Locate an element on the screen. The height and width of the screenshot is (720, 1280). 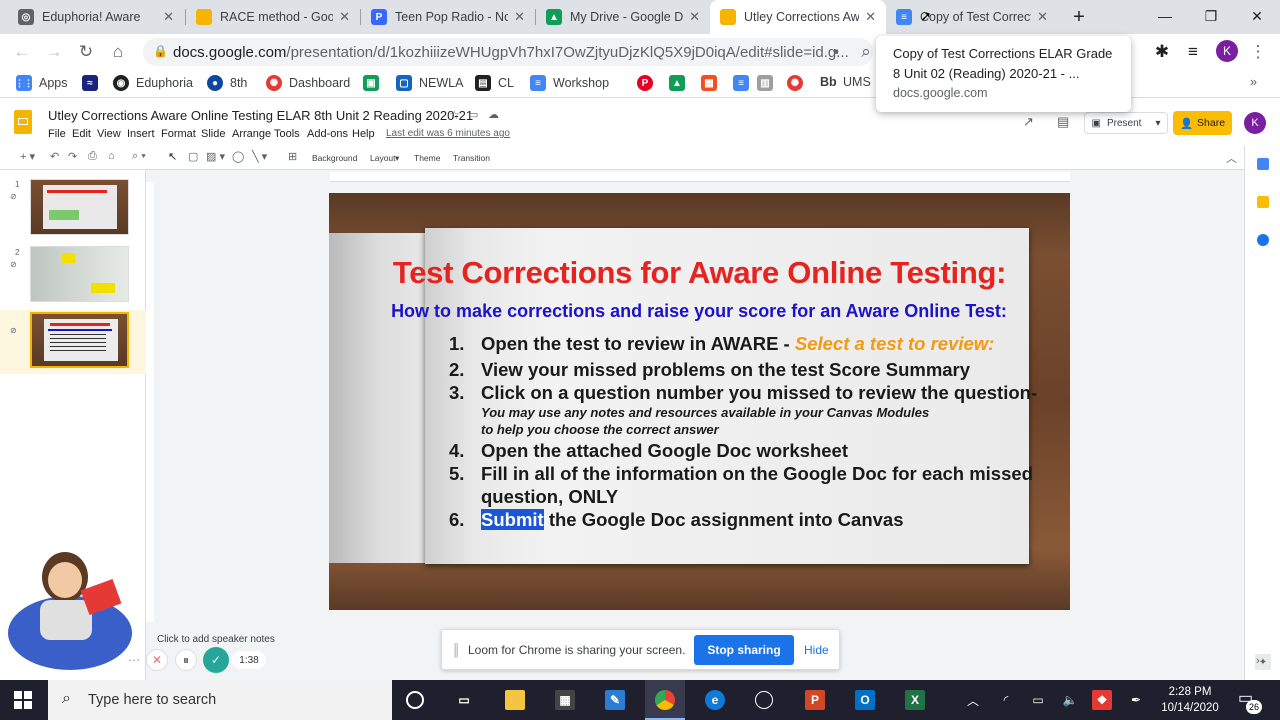
windows-start-icon is located at coordinates (23, 700).